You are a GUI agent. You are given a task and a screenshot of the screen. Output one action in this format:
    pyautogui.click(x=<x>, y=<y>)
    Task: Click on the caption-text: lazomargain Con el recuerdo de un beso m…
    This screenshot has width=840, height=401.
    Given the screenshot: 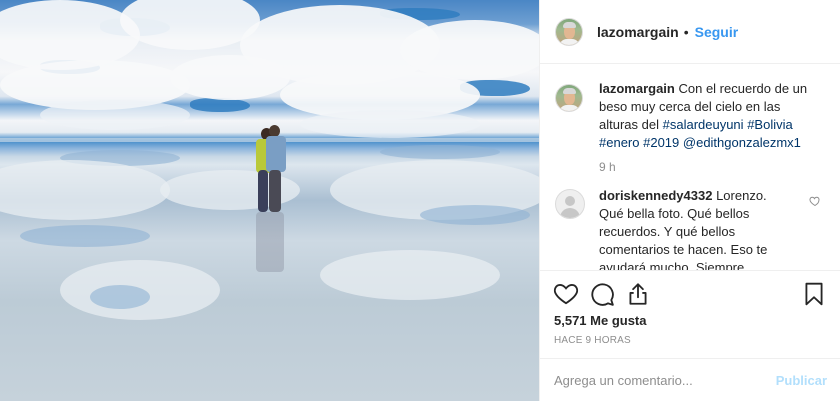 What is the action you would take?
    pyautogui.click(x=709, y=116)
    